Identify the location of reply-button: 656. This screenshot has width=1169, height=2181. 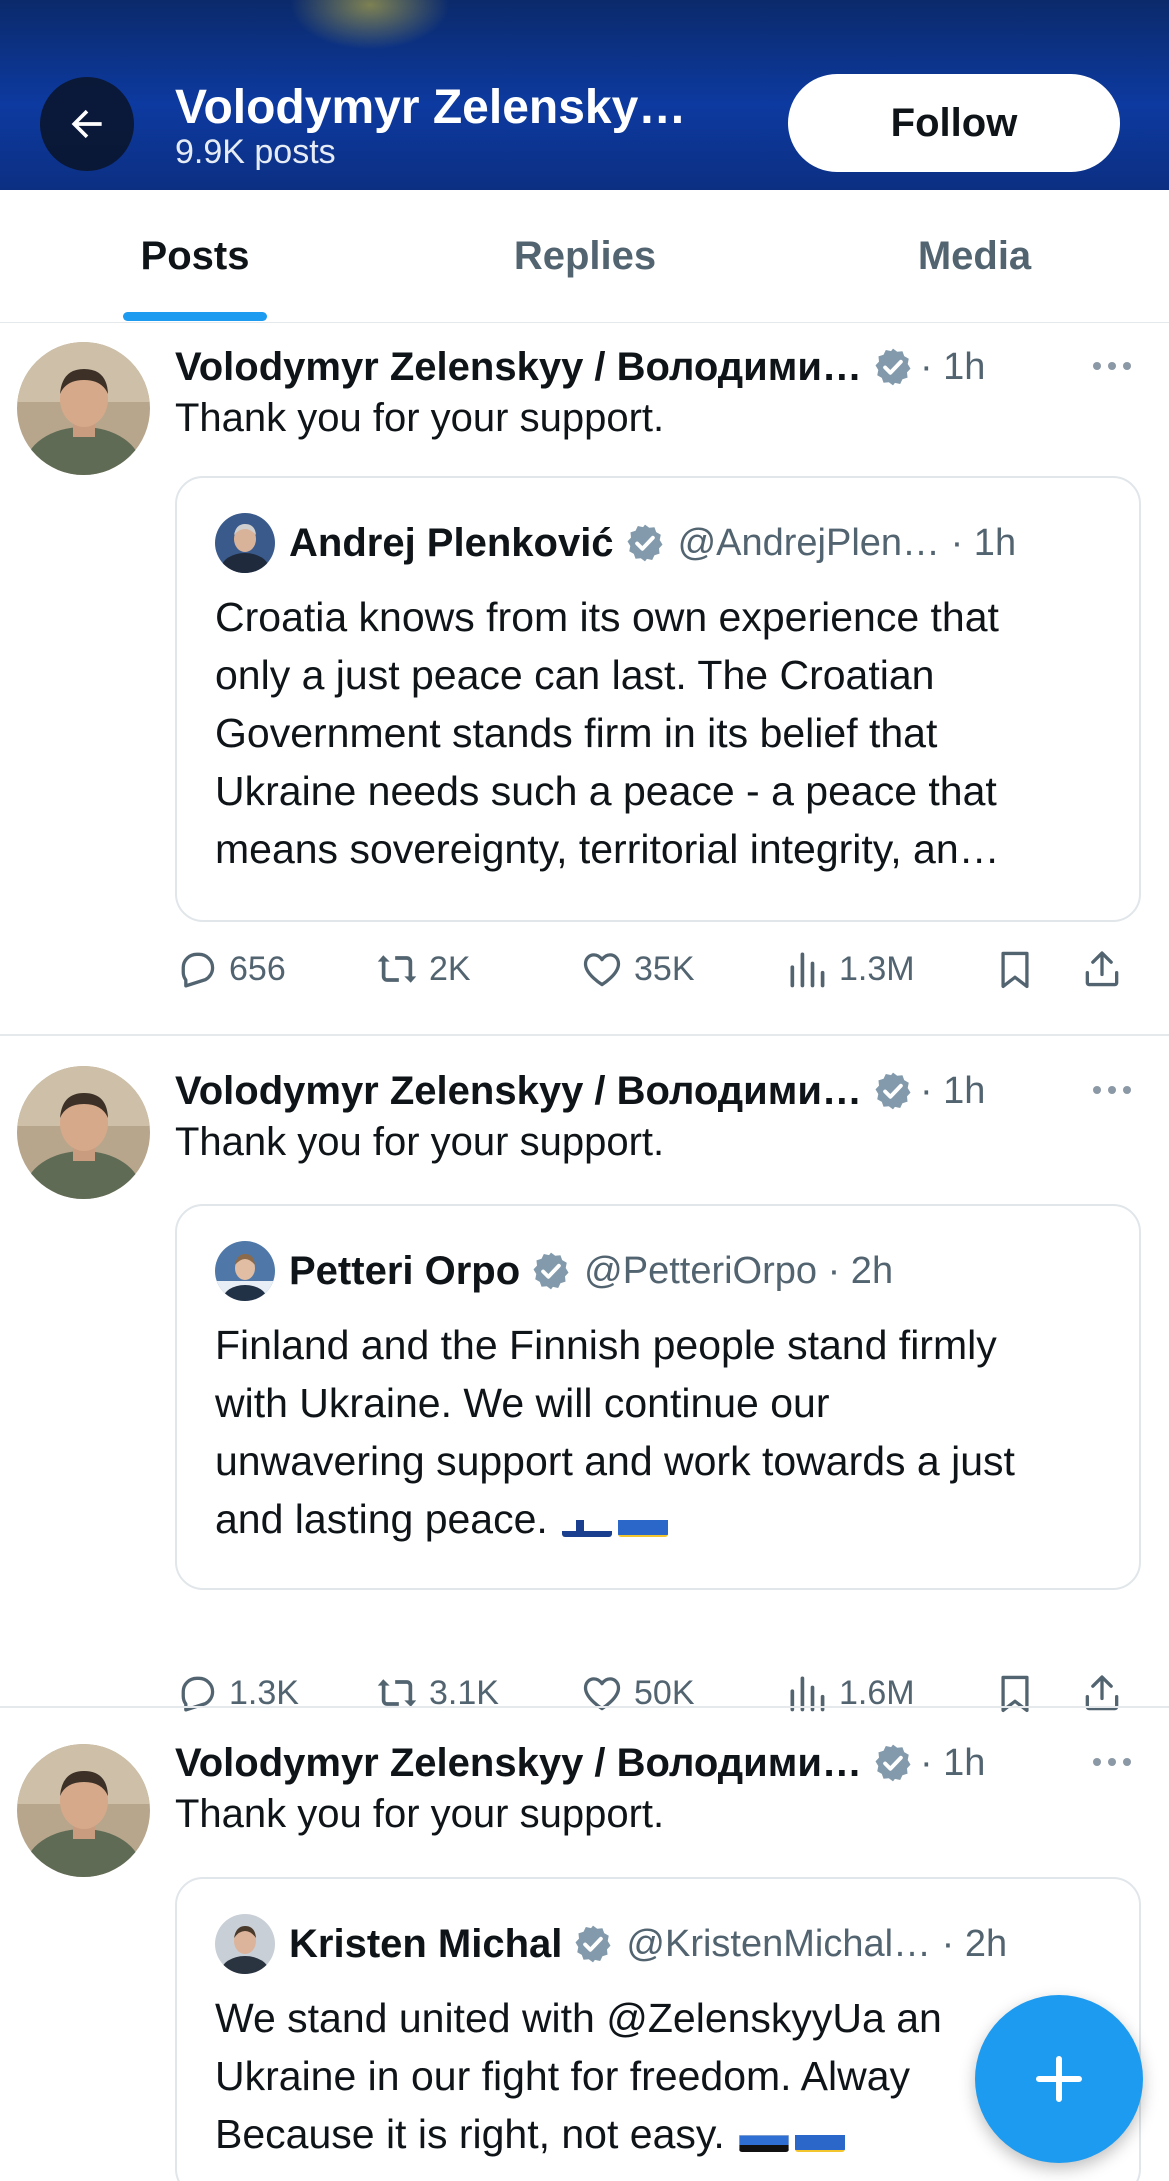
(230, 969).